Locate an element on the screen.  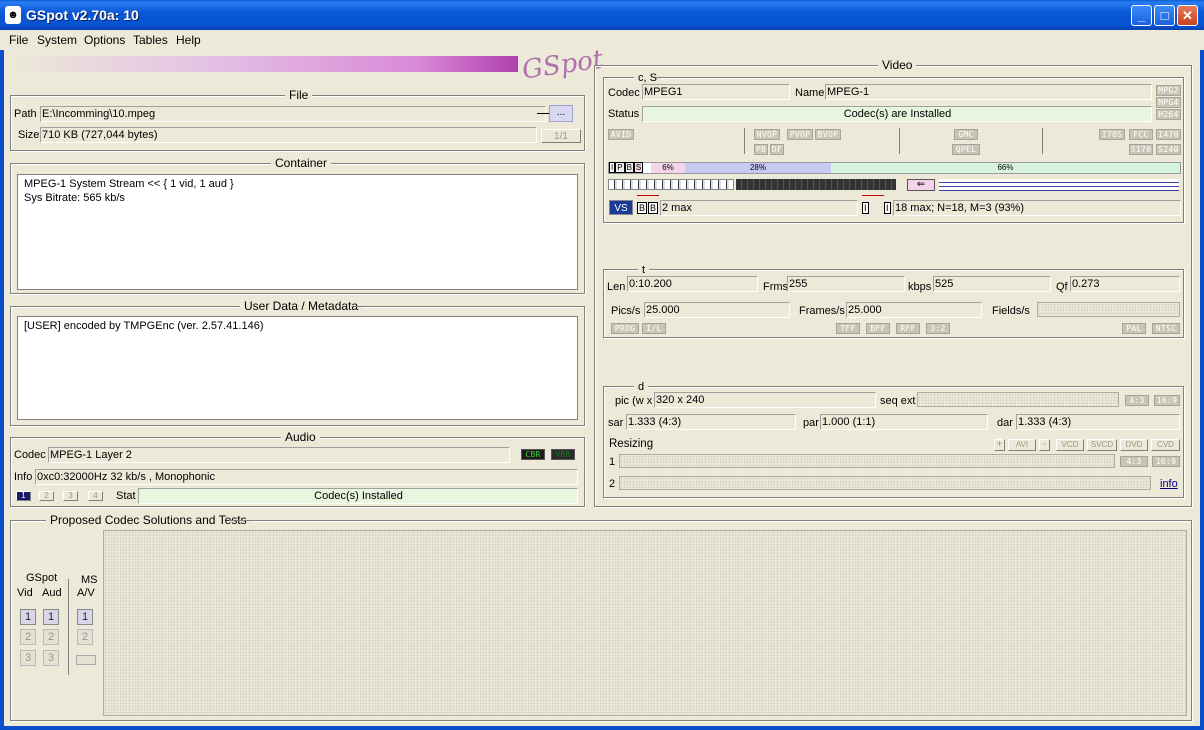
path-connector is located at coordinates (543, 113).